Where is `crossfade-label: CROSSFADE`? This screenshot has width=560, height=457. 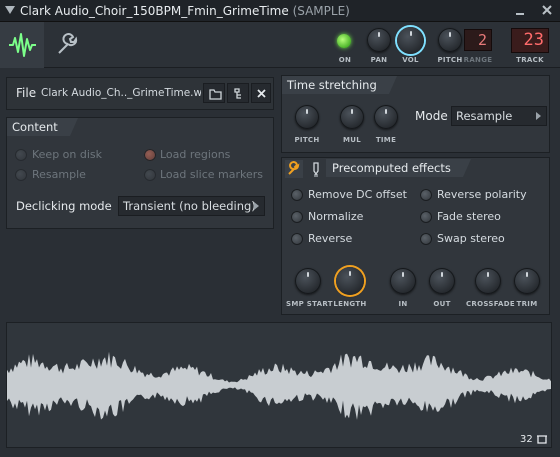
crossfade-label: CROSSFADE is located at coordinates (490, 304).